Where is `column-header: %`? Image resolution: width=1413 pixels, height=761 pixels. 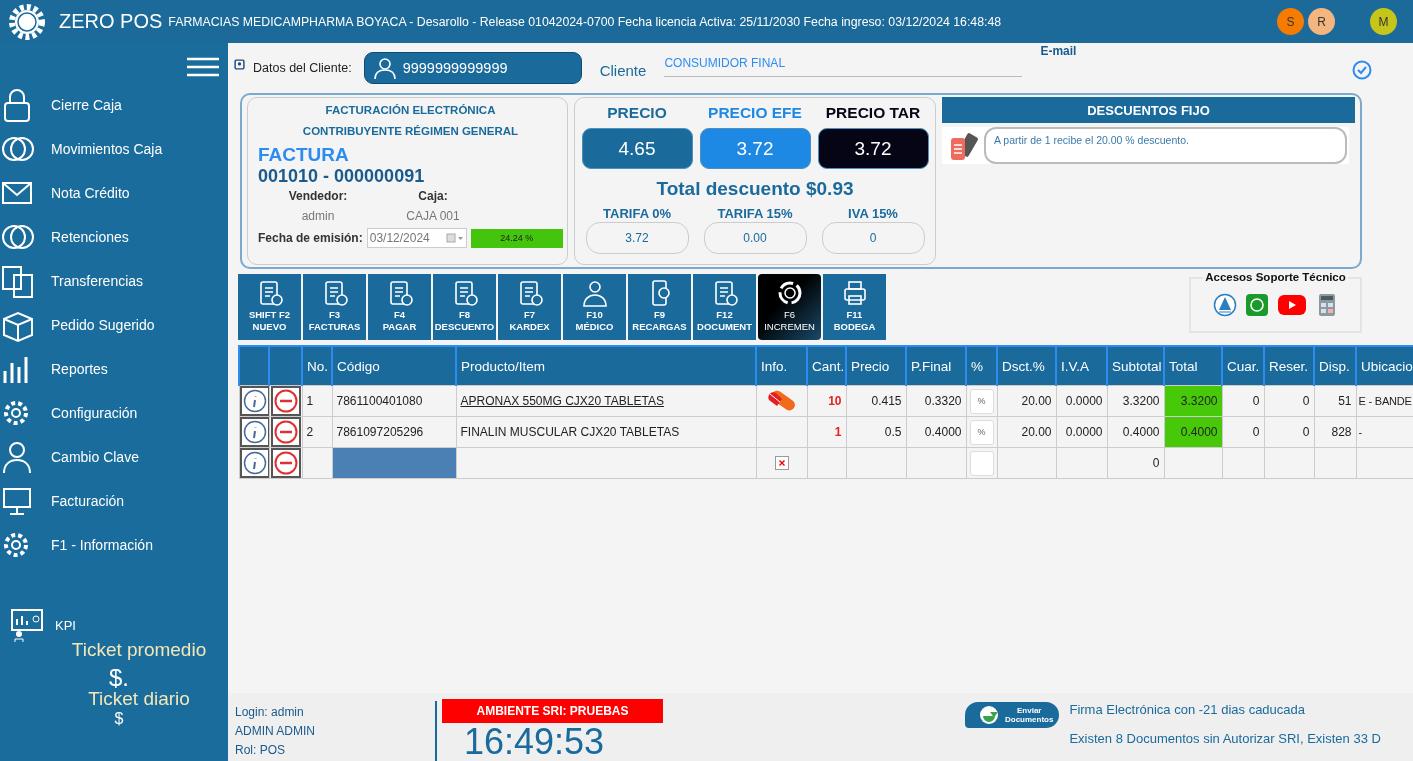
column-header: % is located at coordinates (981, 366).